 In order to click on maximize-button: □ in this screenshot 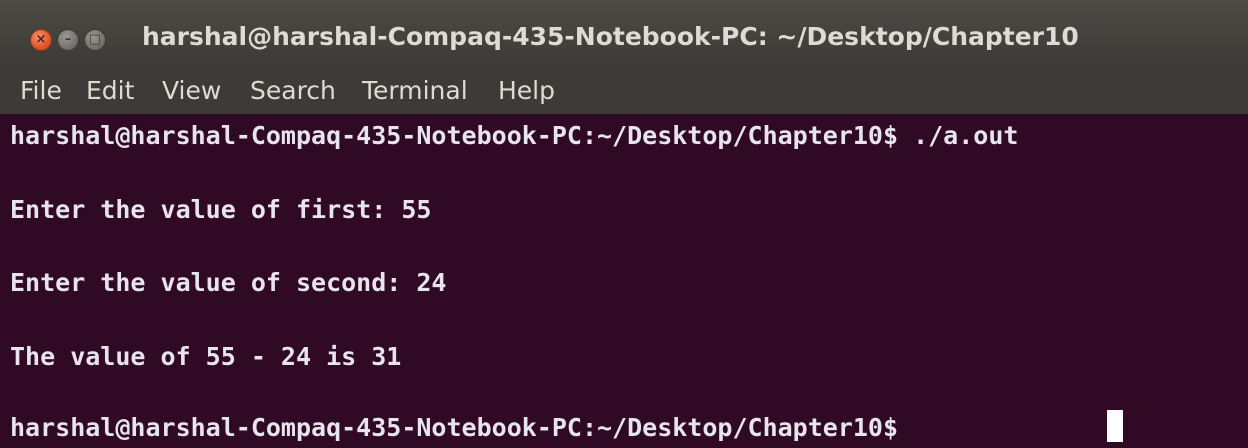, I will do `click(95, 40)`.